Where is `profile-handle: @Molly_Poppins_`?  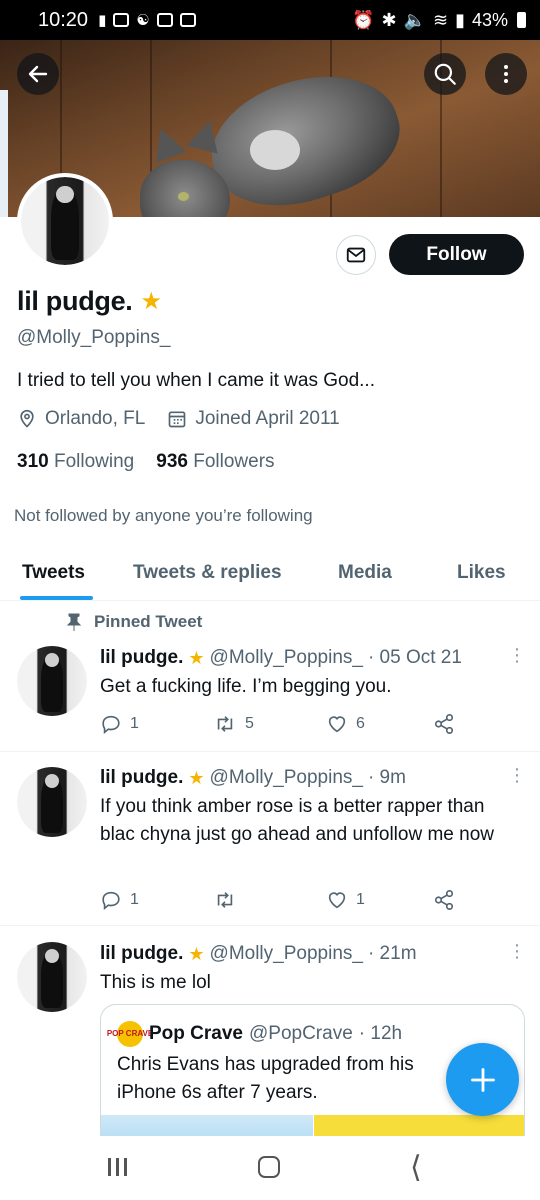
profile-handle: @Molly_Poppins_ is located at coordinates (94, 337).